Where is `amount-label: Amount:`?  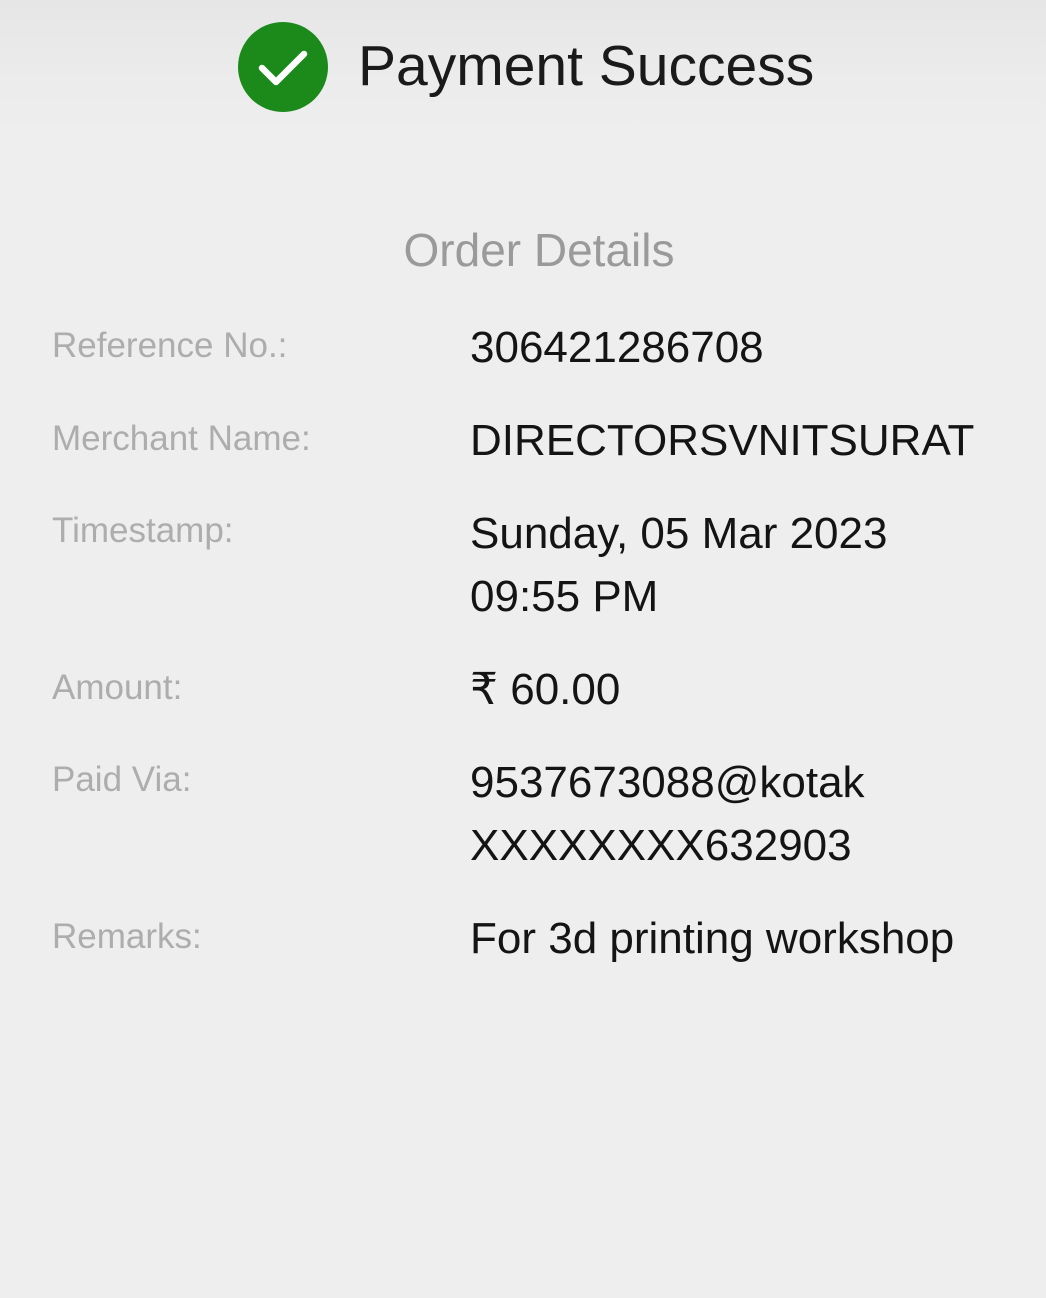 amount-label: Amount: is located at coordinates (117, 687).